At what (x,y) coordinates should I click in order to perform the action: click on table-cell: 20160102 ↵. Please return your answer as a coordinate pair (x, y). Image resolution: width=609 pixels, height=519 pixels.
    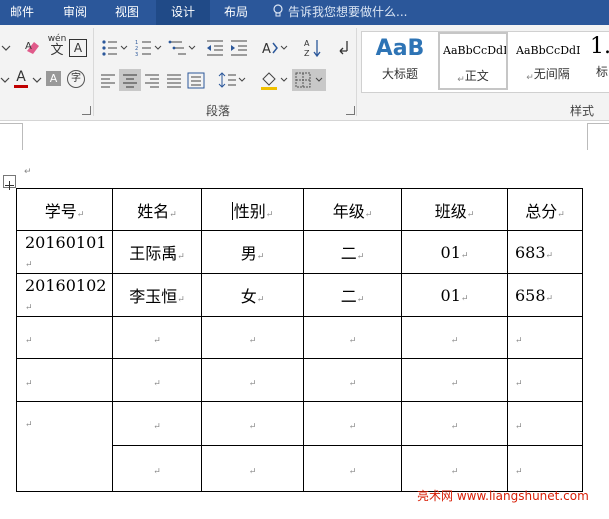
    Looking at the image, I should click on (64, 295).